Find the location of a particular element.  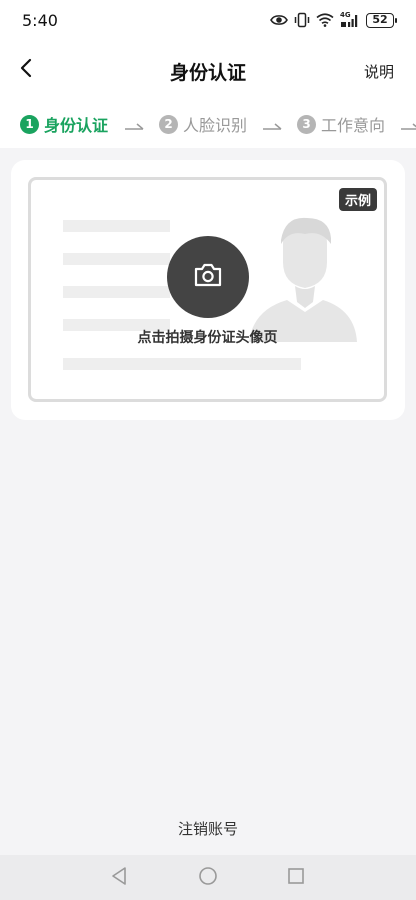

recents-square-icon is located at coordinates (296, 878).